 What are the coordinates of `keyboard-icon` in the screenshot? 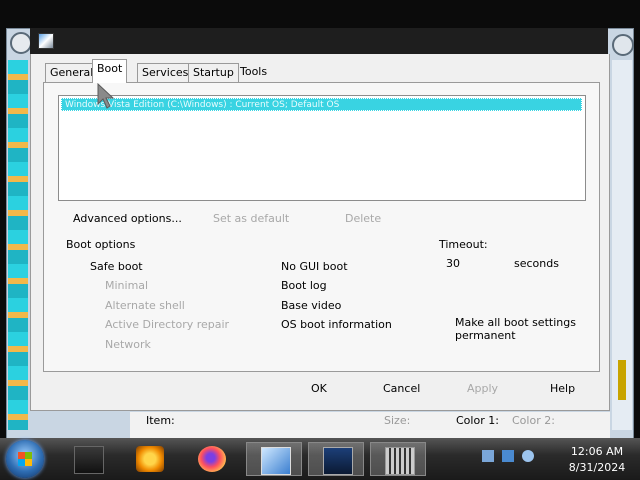 It's located at (400, 461).